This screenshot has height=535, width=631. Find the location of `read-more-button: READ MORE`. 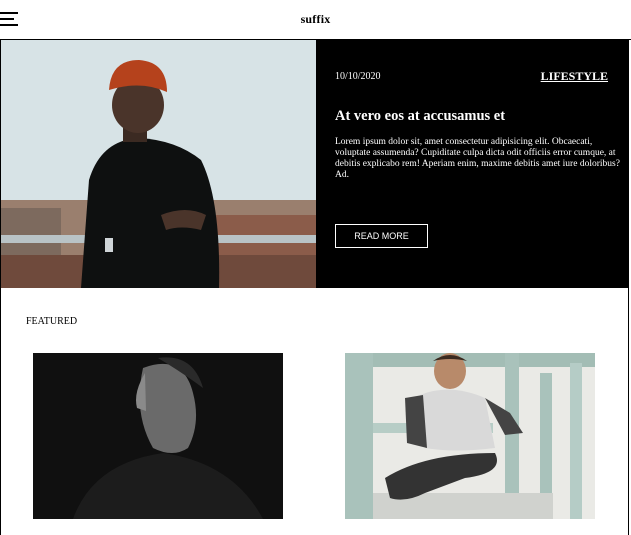

read-more-button: READ MORE is located at coordinates (381, 236).